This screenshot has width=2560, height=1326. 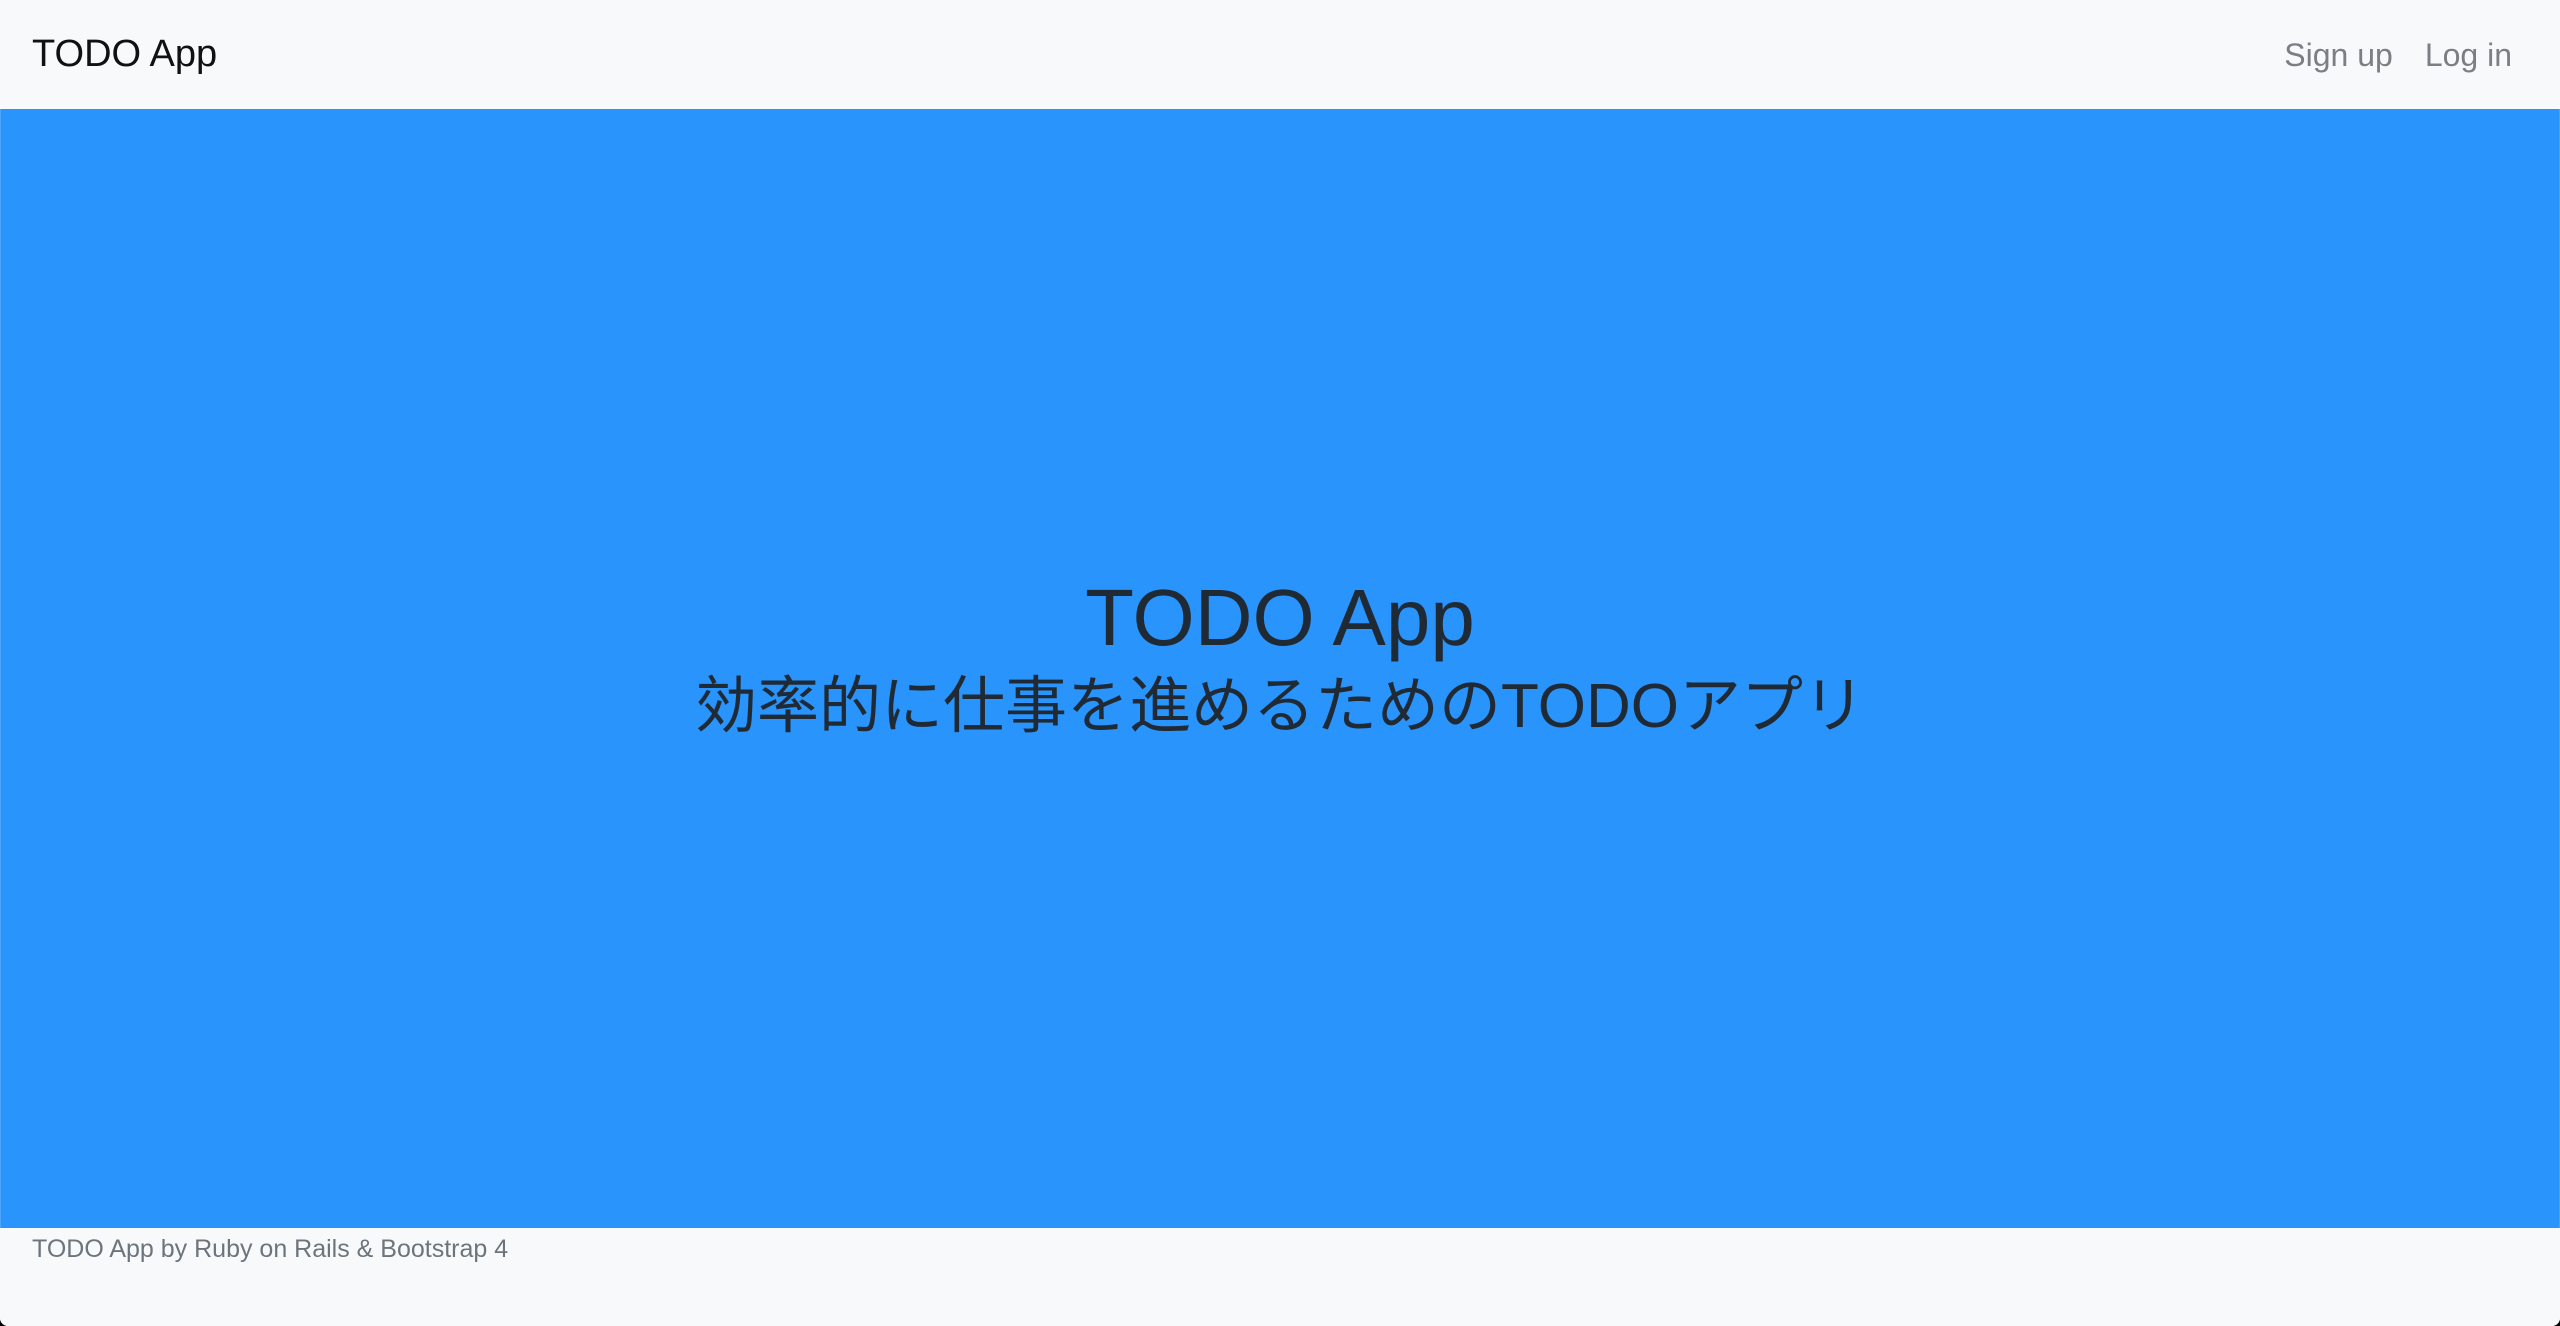 What do you see at coordinates (2338, 55) in the screenshot?
I see `sign-up-link: Sign up` at bounding box center [2338, 55].